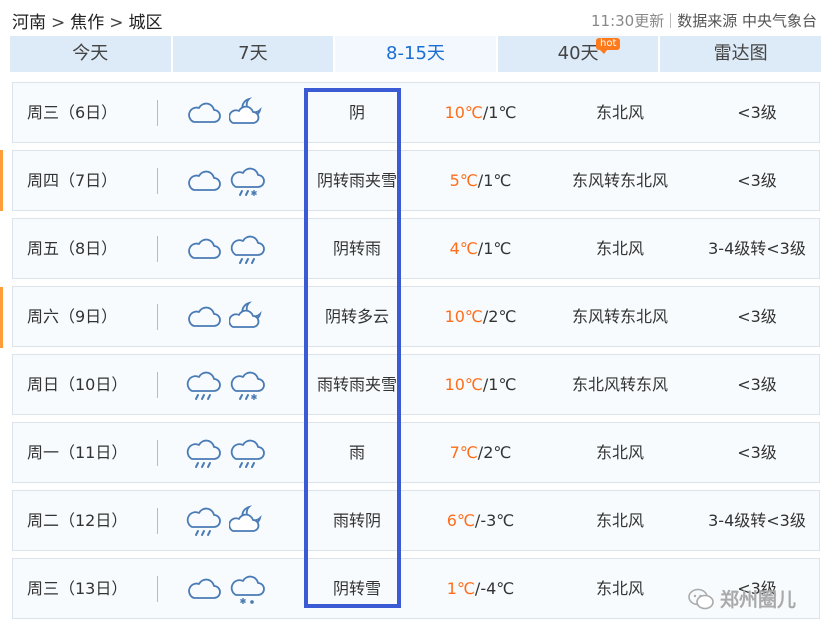 This screenshot has width=831, height=635. Describe the element at coordinates (356, 316) in the screenshot. I see `weather-description: 阴转多云` at that location.